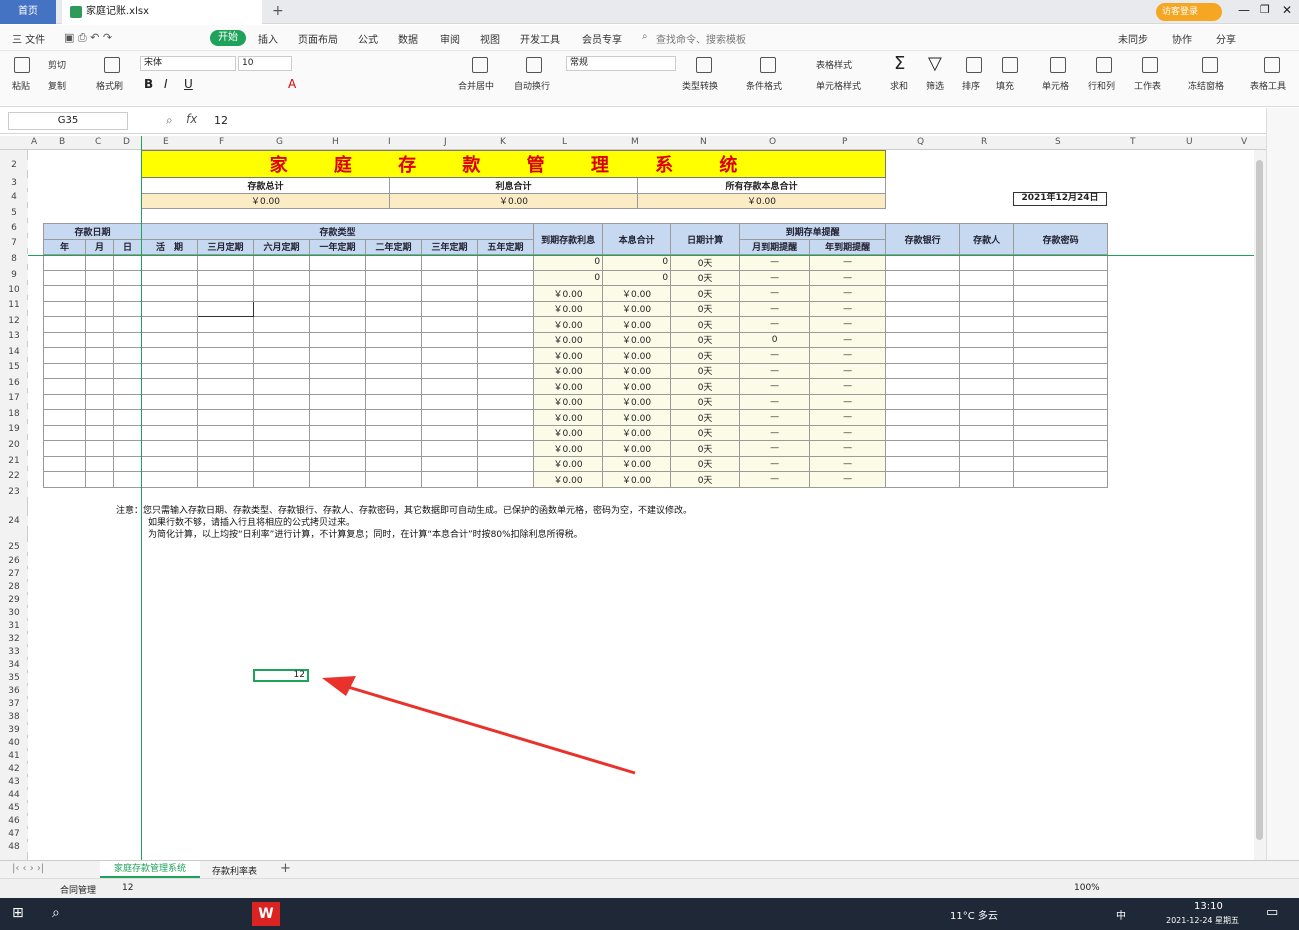  Describe the element at coordinates (1244, 142) in the screenshot. I see `column-header: V` at that location.